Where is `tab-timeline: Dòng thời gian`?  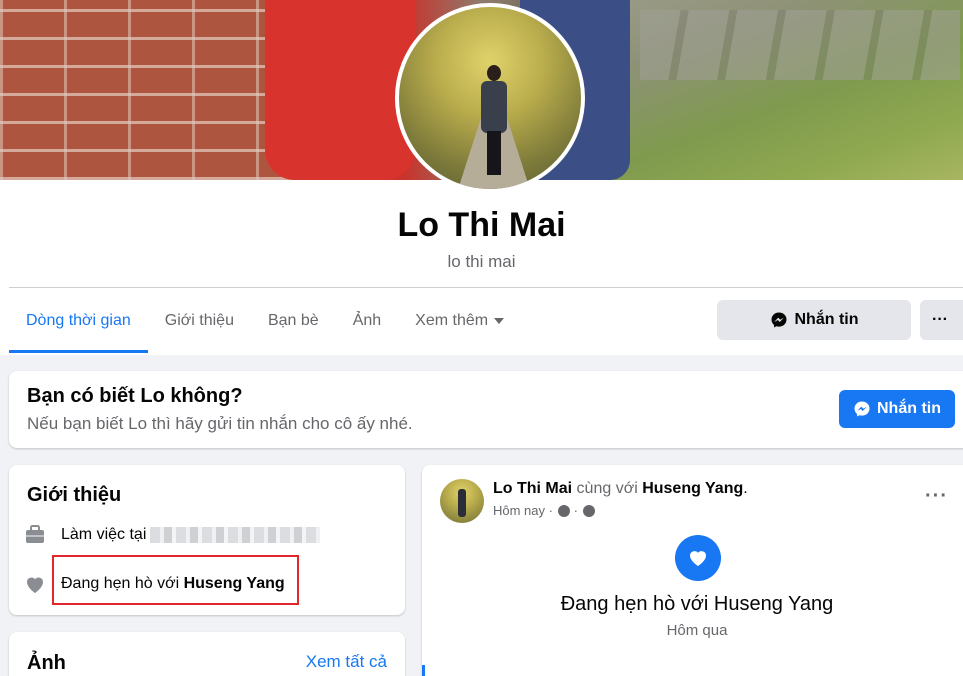
tab-timeline: Dòng thời gian is located at coordinates (78, 321).